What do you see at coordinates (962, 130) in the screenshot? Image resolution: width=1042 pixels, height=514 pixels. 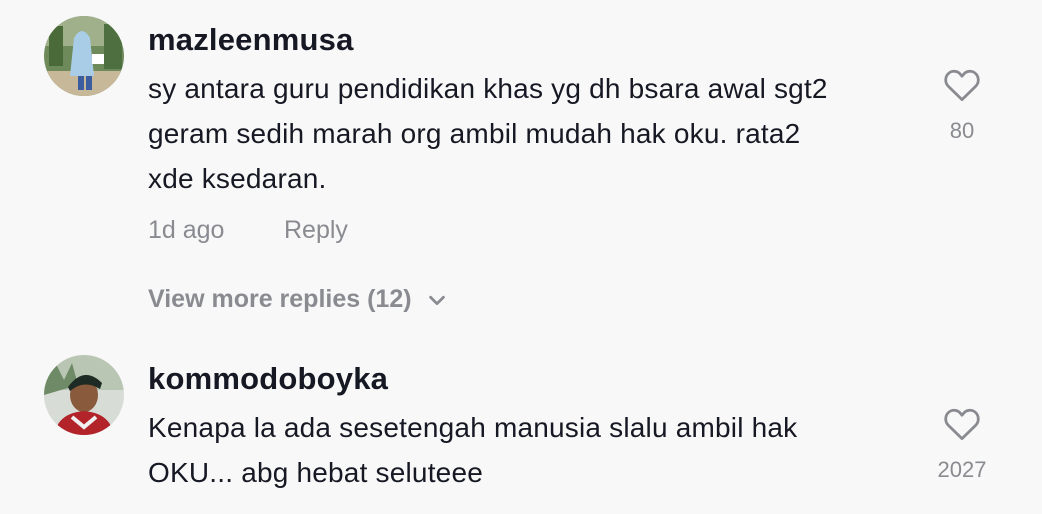 I see `like-count: 80` at bounding box center [962, 130].